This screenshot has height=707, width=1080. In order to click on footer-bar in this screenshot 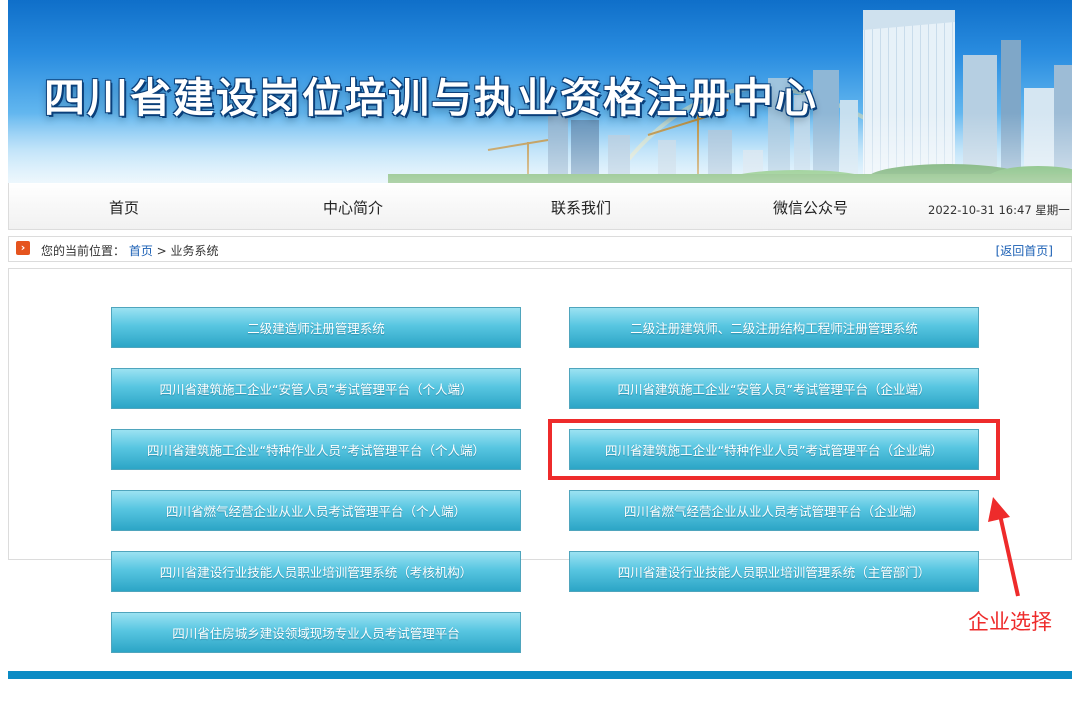, I will do `click(540, 675)`.